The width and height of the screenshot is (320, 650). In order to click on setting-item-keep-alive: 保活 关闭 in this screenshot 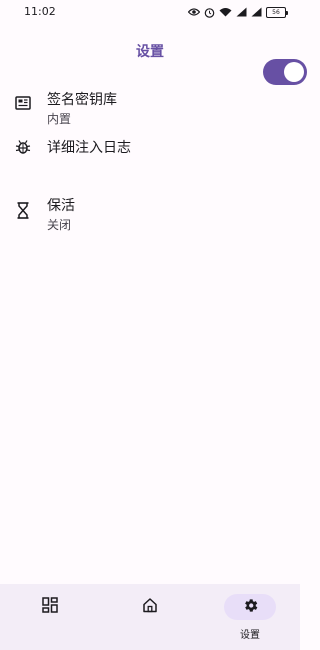, I will do `click(150, 216)`.